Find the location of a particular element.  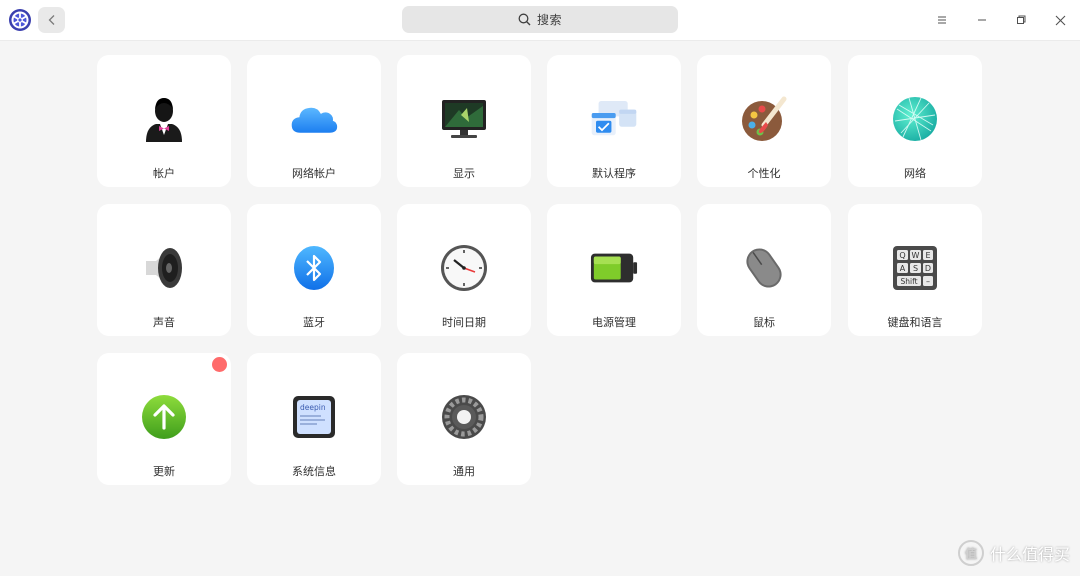

chevron-left-icon is located at coordinates (51, 20).